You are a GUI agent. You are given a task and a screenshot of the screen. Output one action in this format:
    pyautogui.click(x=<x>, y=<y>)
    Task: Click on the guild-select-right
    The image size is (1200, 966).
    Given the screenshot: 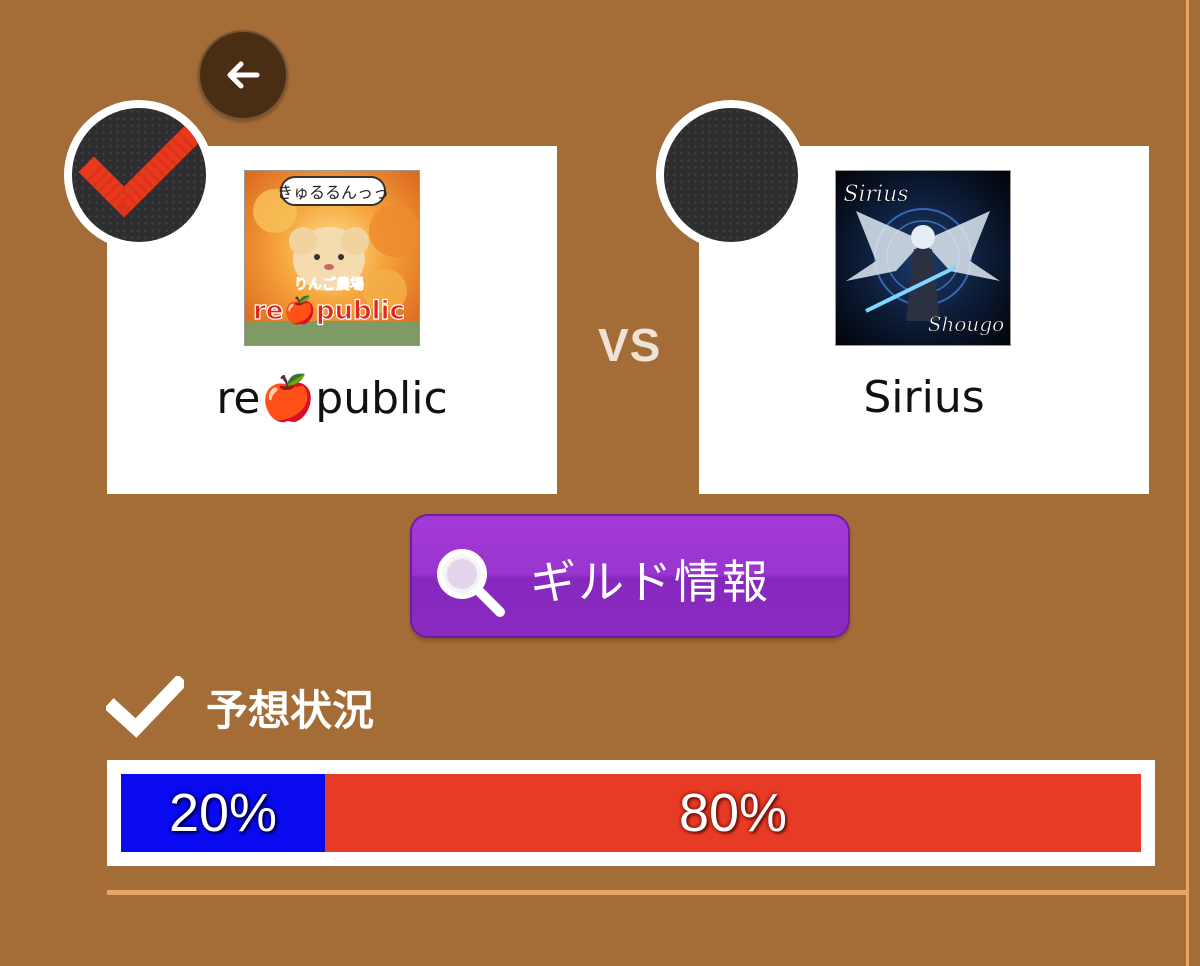 What is the action you would take?
    pyautogui.click(x=731, y=175)
    